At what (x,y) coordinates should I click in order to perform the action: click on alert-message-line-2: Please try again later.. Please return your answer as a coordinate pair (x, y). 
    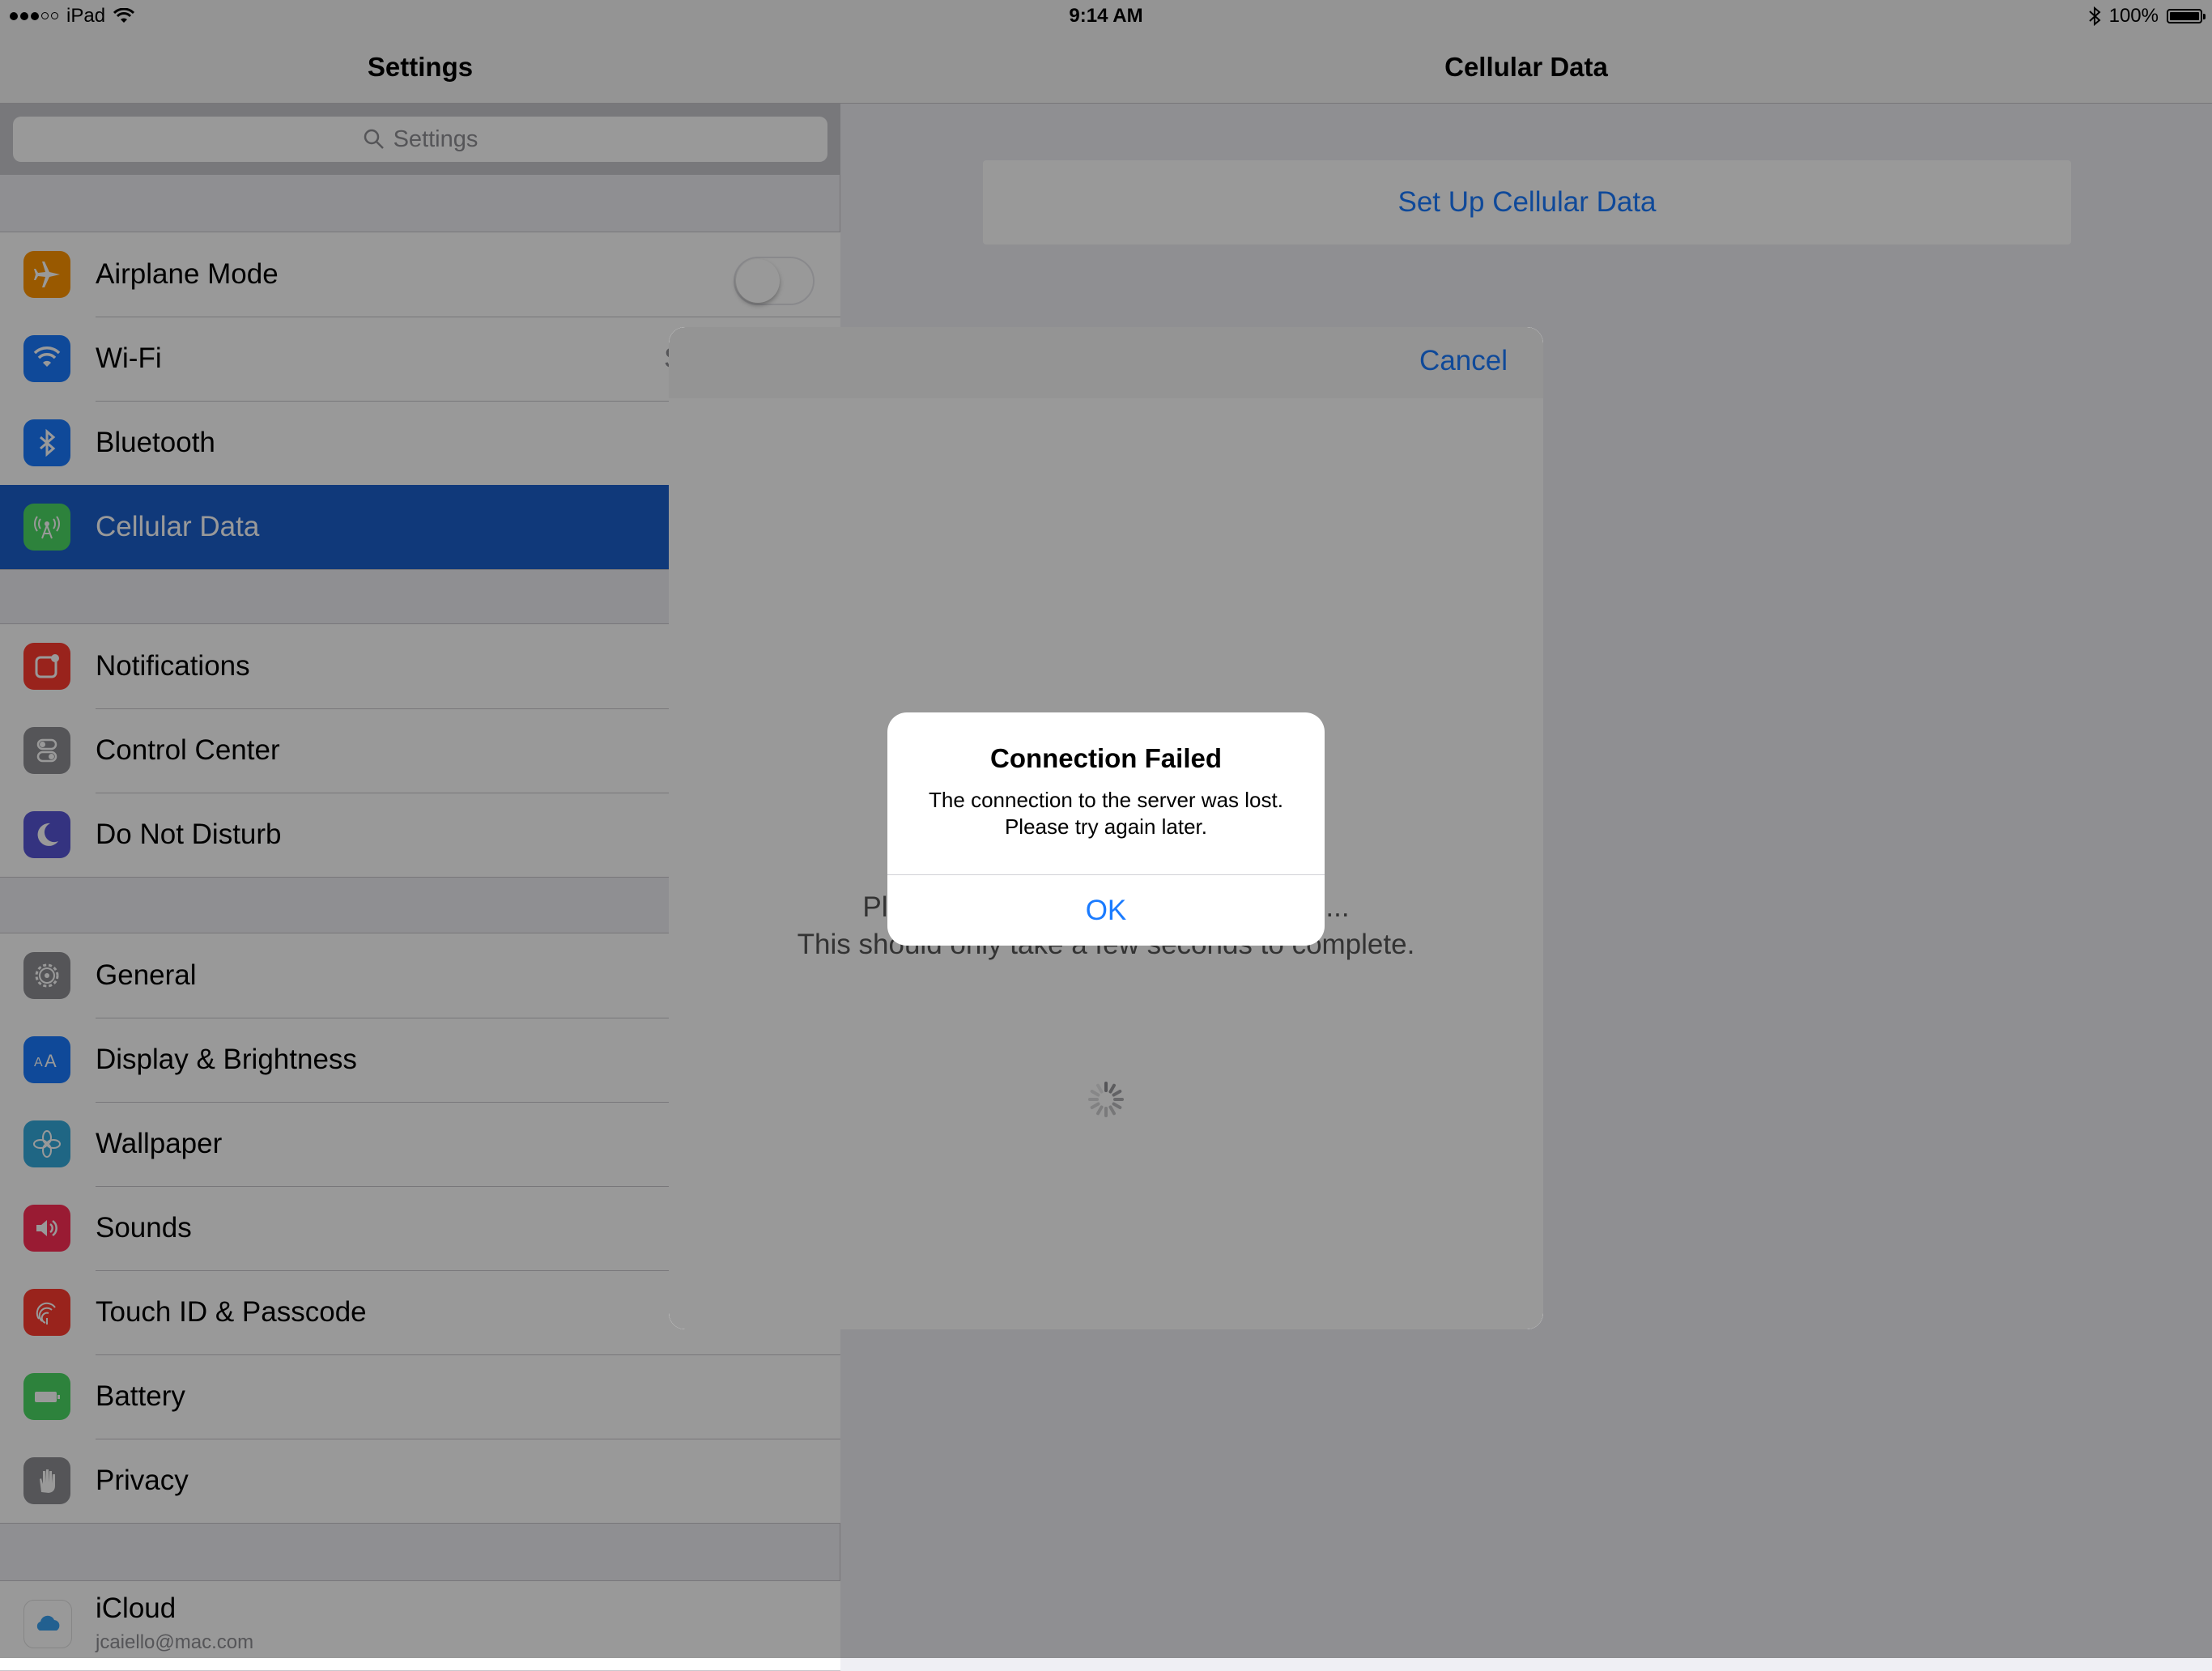
    Looking at the image, I should click on (1106, 826).